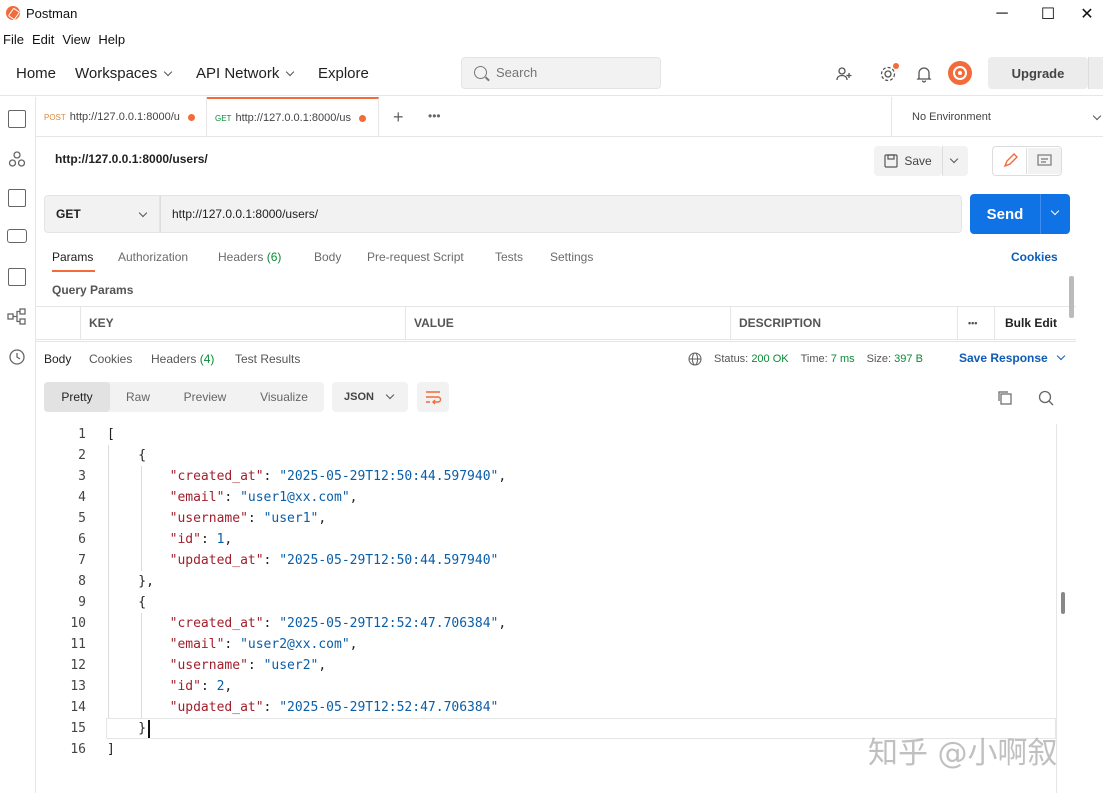 Image resolution: width=1103 pixels, height=793 pixels. I want to click on flows-icon, so click(17, 317).